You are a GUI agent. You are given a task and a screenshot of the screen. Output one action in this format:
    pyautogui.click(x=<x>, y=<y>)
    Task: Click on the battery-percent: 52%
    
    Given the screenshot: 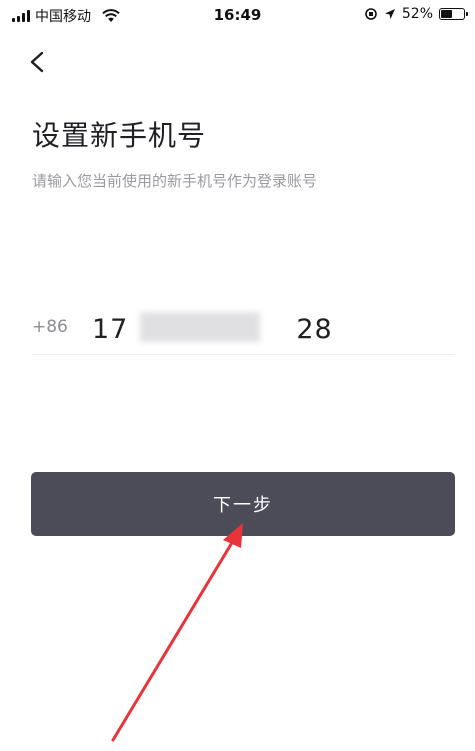 What is the action you would take?
    pyautogui.click(x=417, y=14)
    